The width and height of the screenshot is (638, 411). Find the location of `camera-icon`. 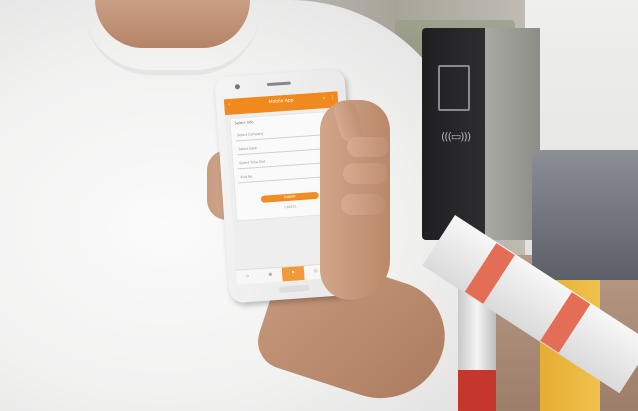

camera-icon is located at coordinates (237, 87).